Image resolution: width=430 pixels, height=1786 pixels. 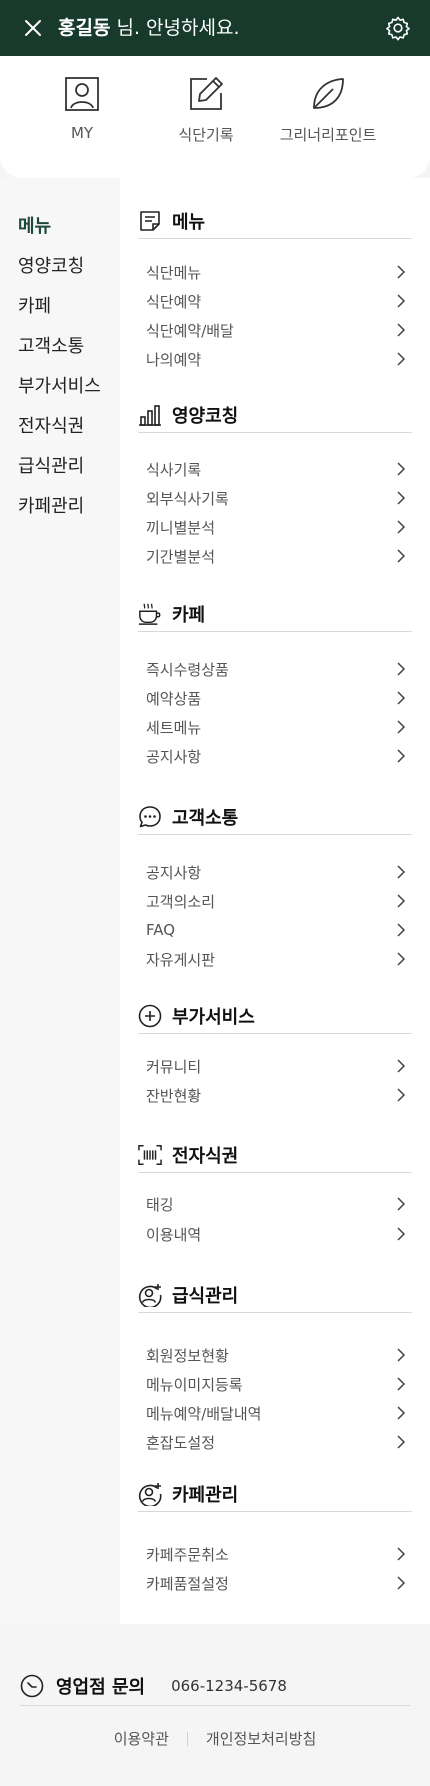 What do you see at coordinates (277, 698) in the screenshot?
I see `menu-item: 예약상품` at bounding box center [277, 698].